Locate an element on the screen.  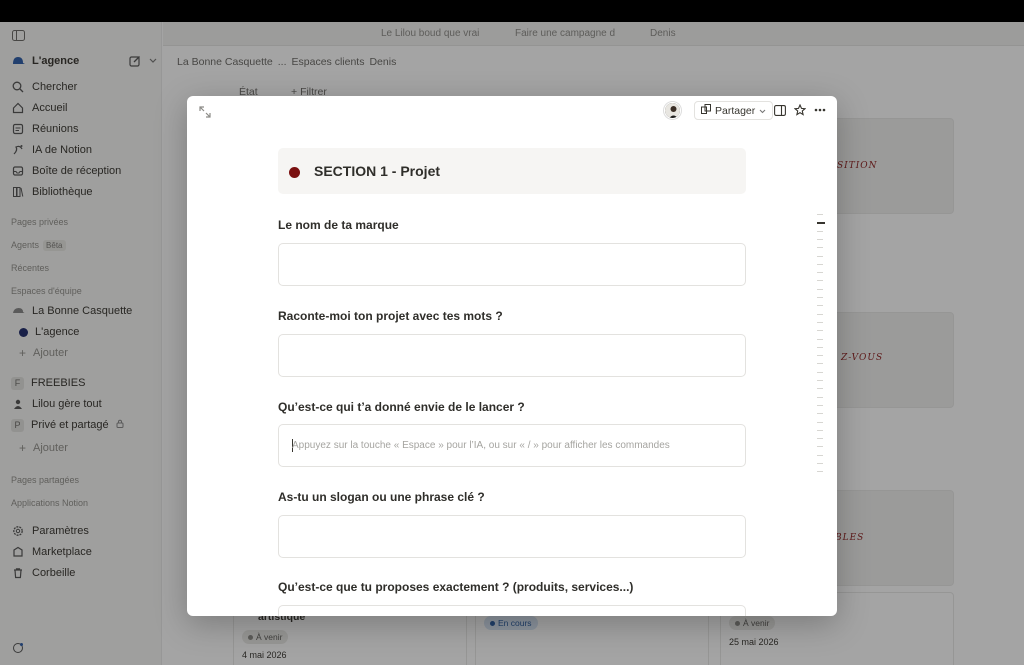
os-top-bar is located at coordinates (512, 11).